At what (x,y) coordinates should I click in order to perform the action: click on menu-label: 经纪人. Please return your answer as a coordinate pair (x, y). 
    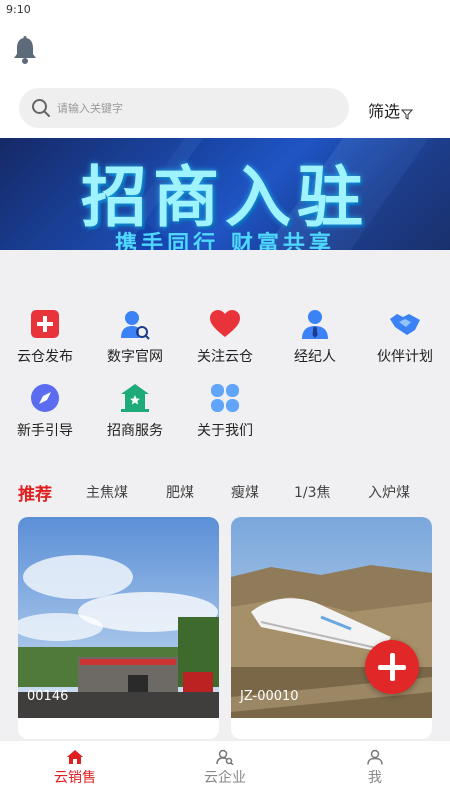
    Looking at the image, I should click on (315, 357).